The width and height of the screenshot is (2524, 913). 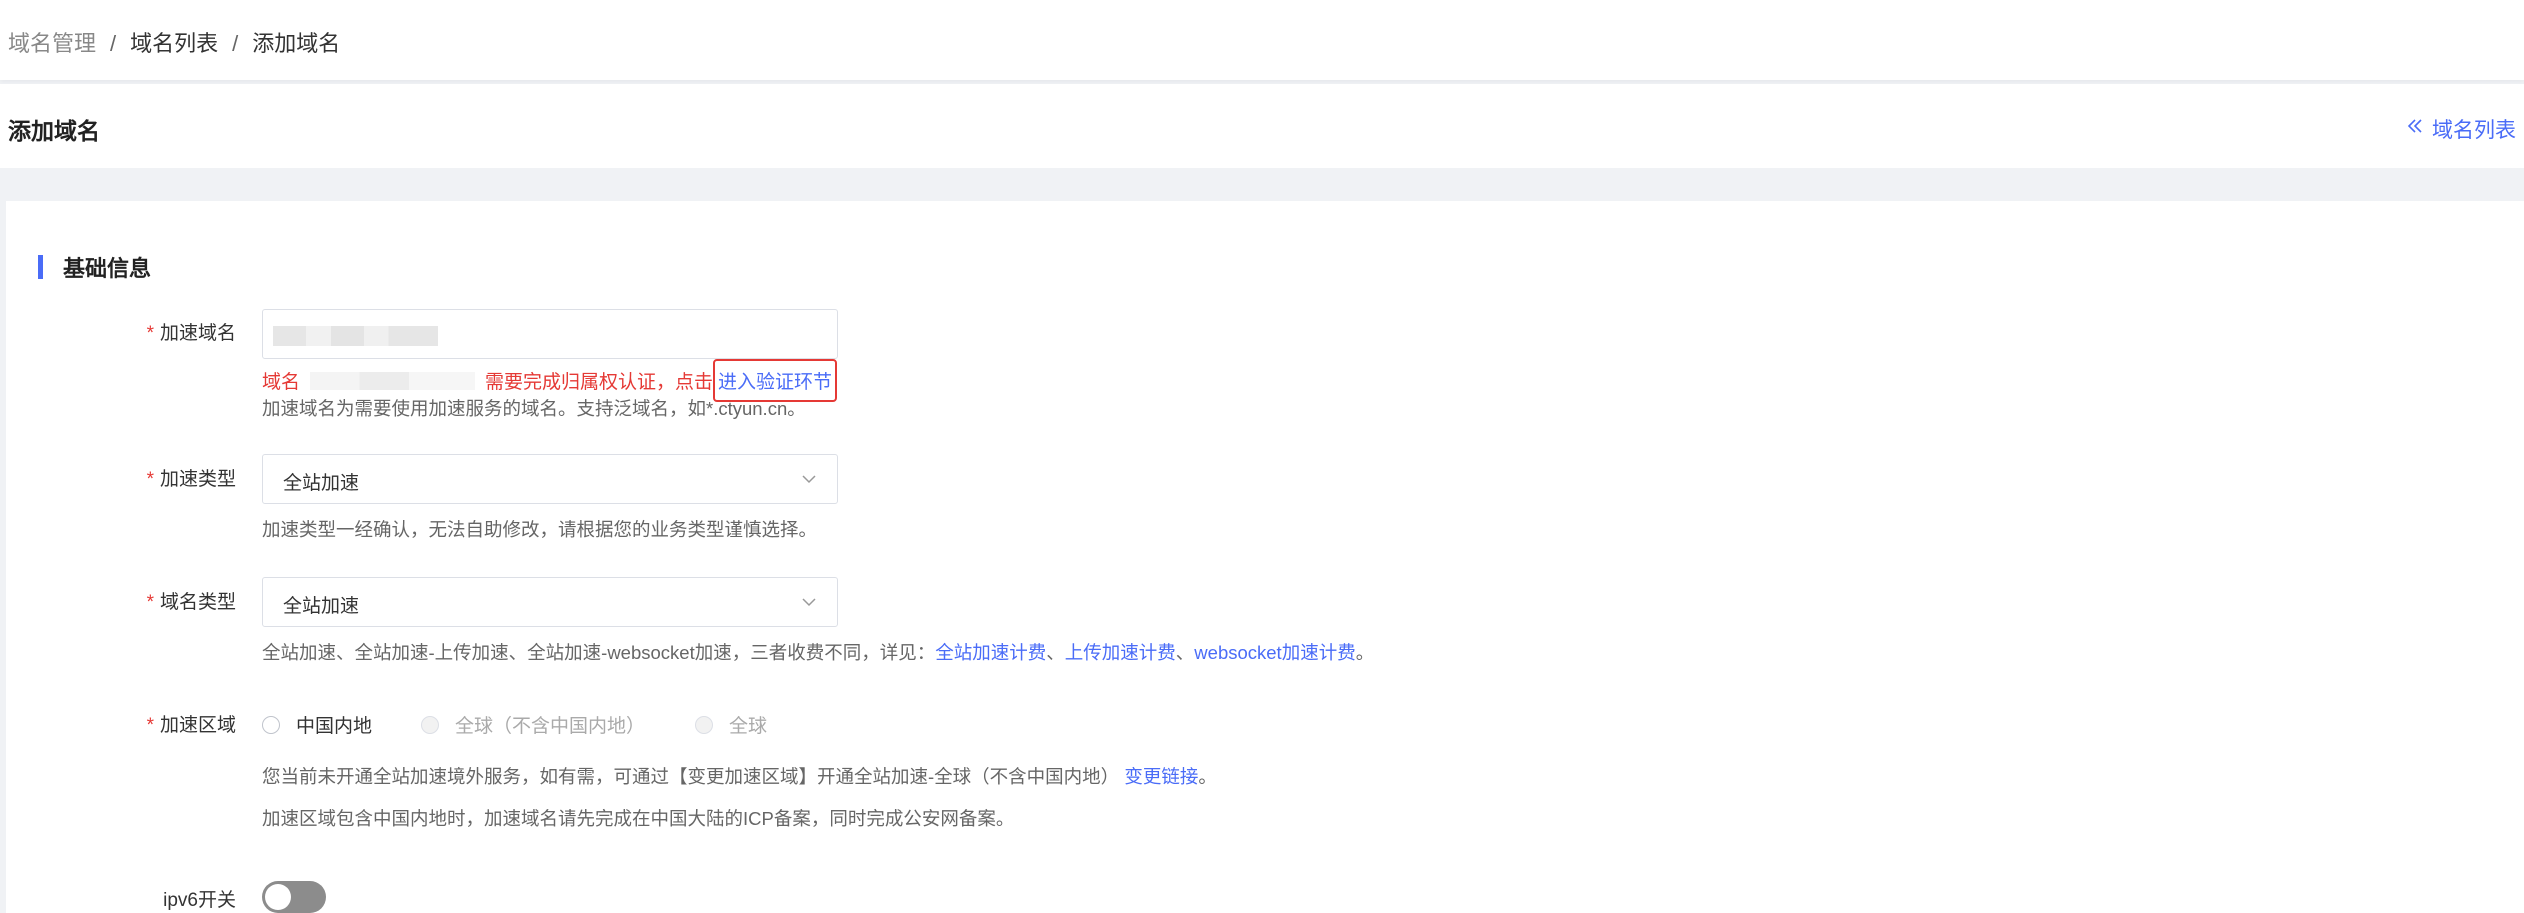 I want to click on page-title: 添加域名, so click(x=54, y=131).